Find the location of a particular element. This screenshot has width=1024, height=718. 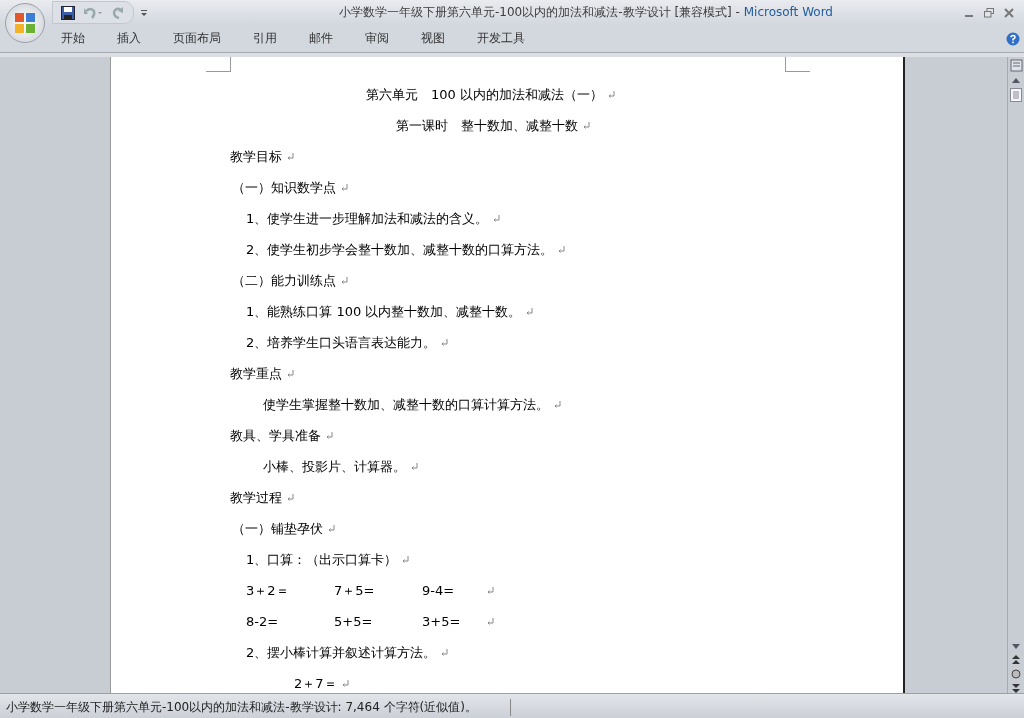

section-heading: 教学目标 is located at coordinates (256, 156).